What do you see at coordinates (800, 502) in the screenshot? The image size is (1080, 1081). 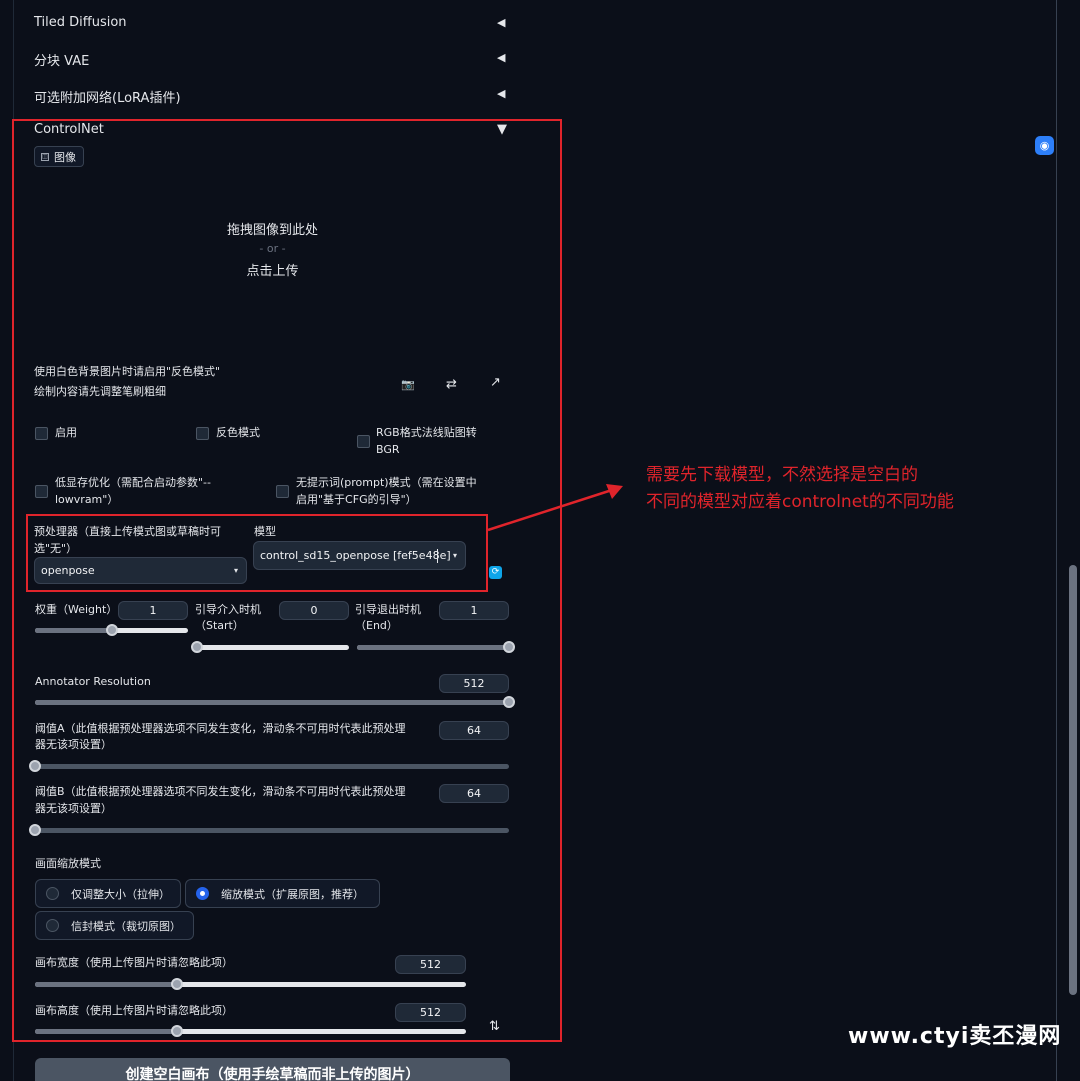 I see `annotation-text-2: 不同的模型对应着controlnet的不同功能` at bounding box center [800, 502].